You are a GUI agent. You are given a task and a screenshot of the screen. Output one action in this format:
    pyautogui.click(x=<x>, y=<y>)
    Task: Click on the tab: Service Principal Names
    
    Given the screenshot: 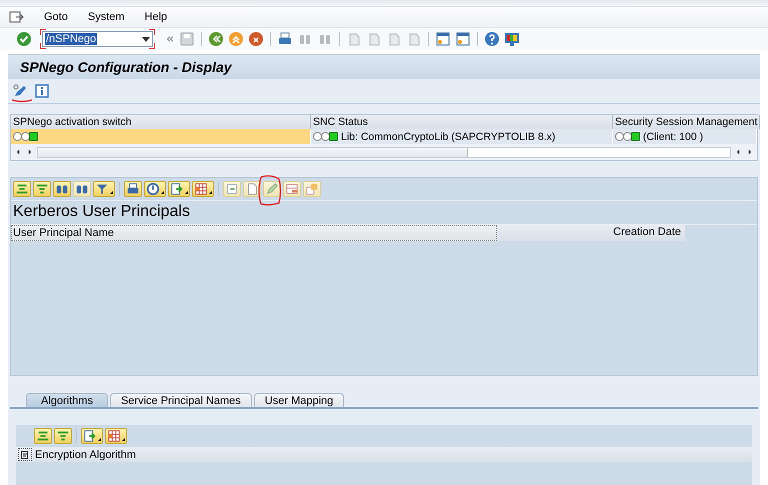 What is the action you would take?
    pyautogui.click(x=181, y=400)
    